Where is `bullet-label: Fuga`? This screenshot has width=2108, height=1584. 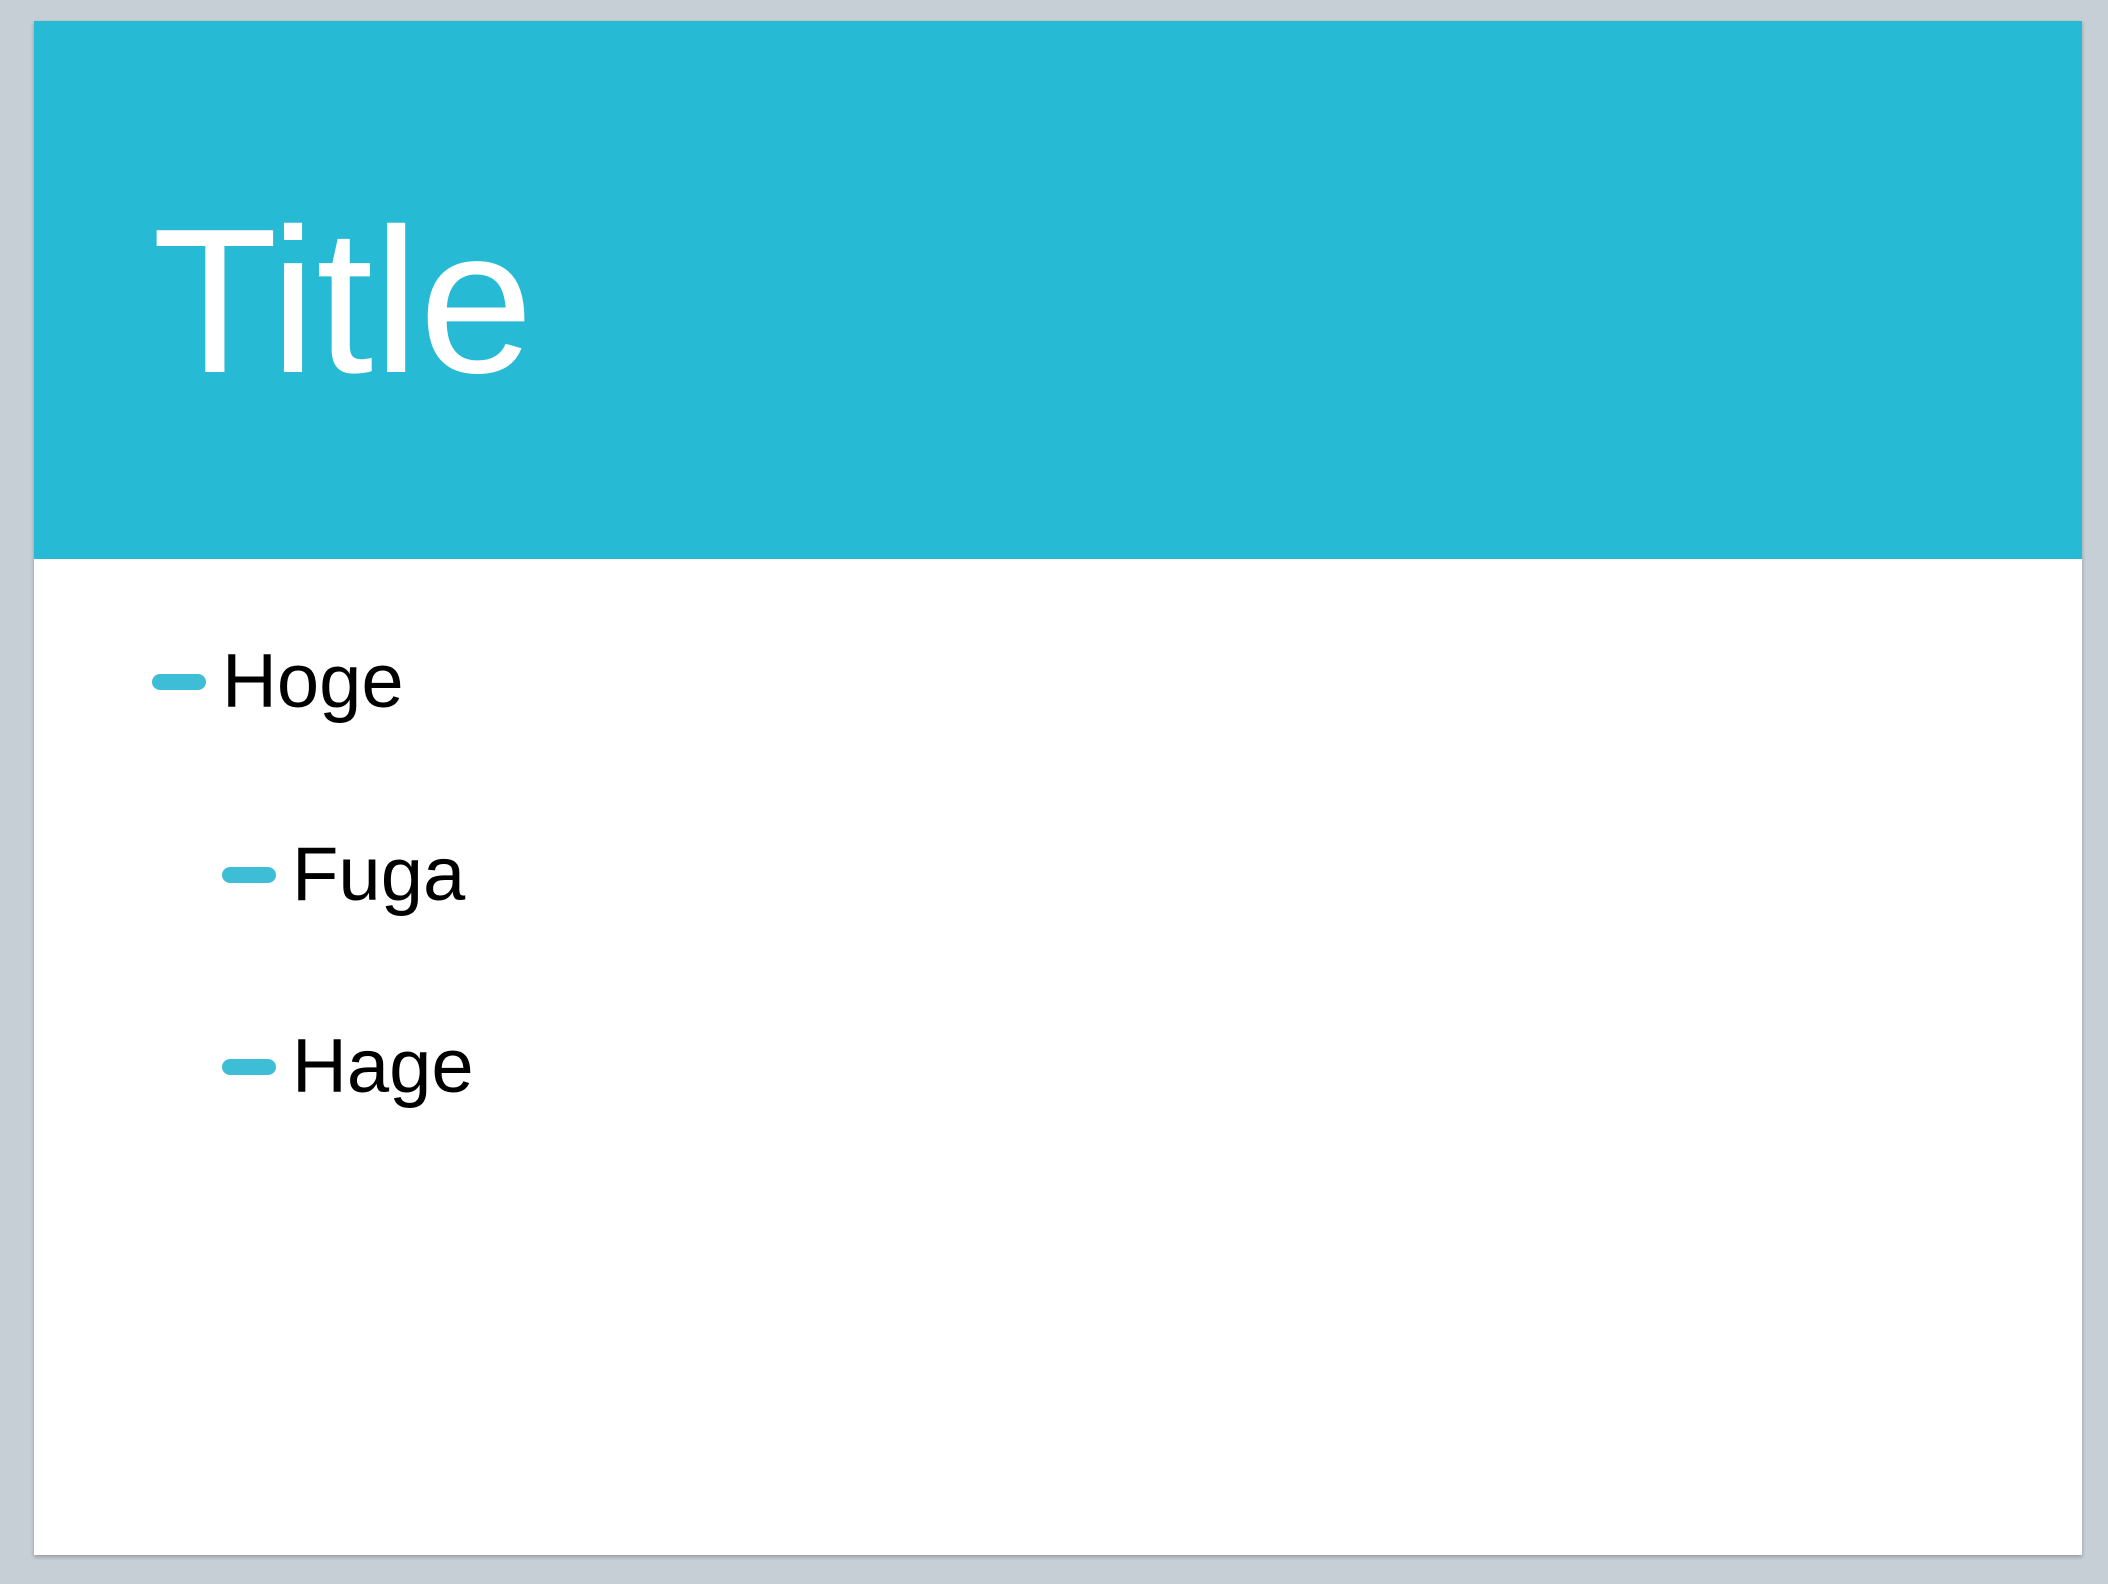 bullet-label: Fuga is located at coordinates (379, 874).